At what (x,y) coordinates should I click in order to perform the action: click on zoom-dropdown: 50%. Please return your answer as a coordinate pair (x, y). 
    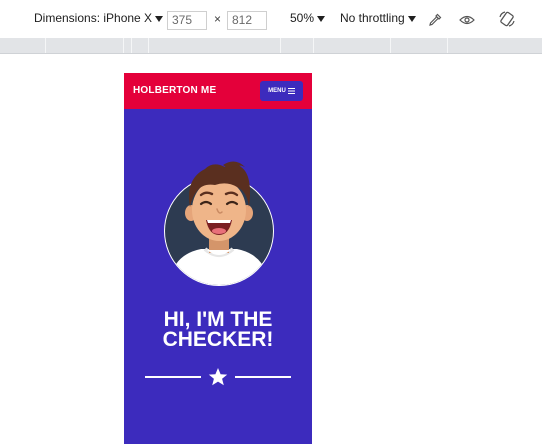
    Looking at the image, I should click on (308, 18).